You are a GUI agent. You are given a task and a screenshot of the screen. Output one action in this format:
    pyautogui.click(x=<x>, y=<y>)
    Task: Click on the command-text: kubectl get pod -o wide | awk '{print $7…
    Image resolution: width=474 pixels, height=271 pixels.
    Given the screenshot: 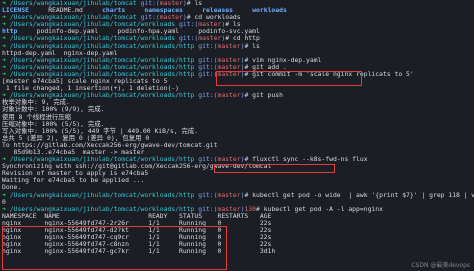 What is the action you would take?
    pyautogui.click(x=363, y=195)
    